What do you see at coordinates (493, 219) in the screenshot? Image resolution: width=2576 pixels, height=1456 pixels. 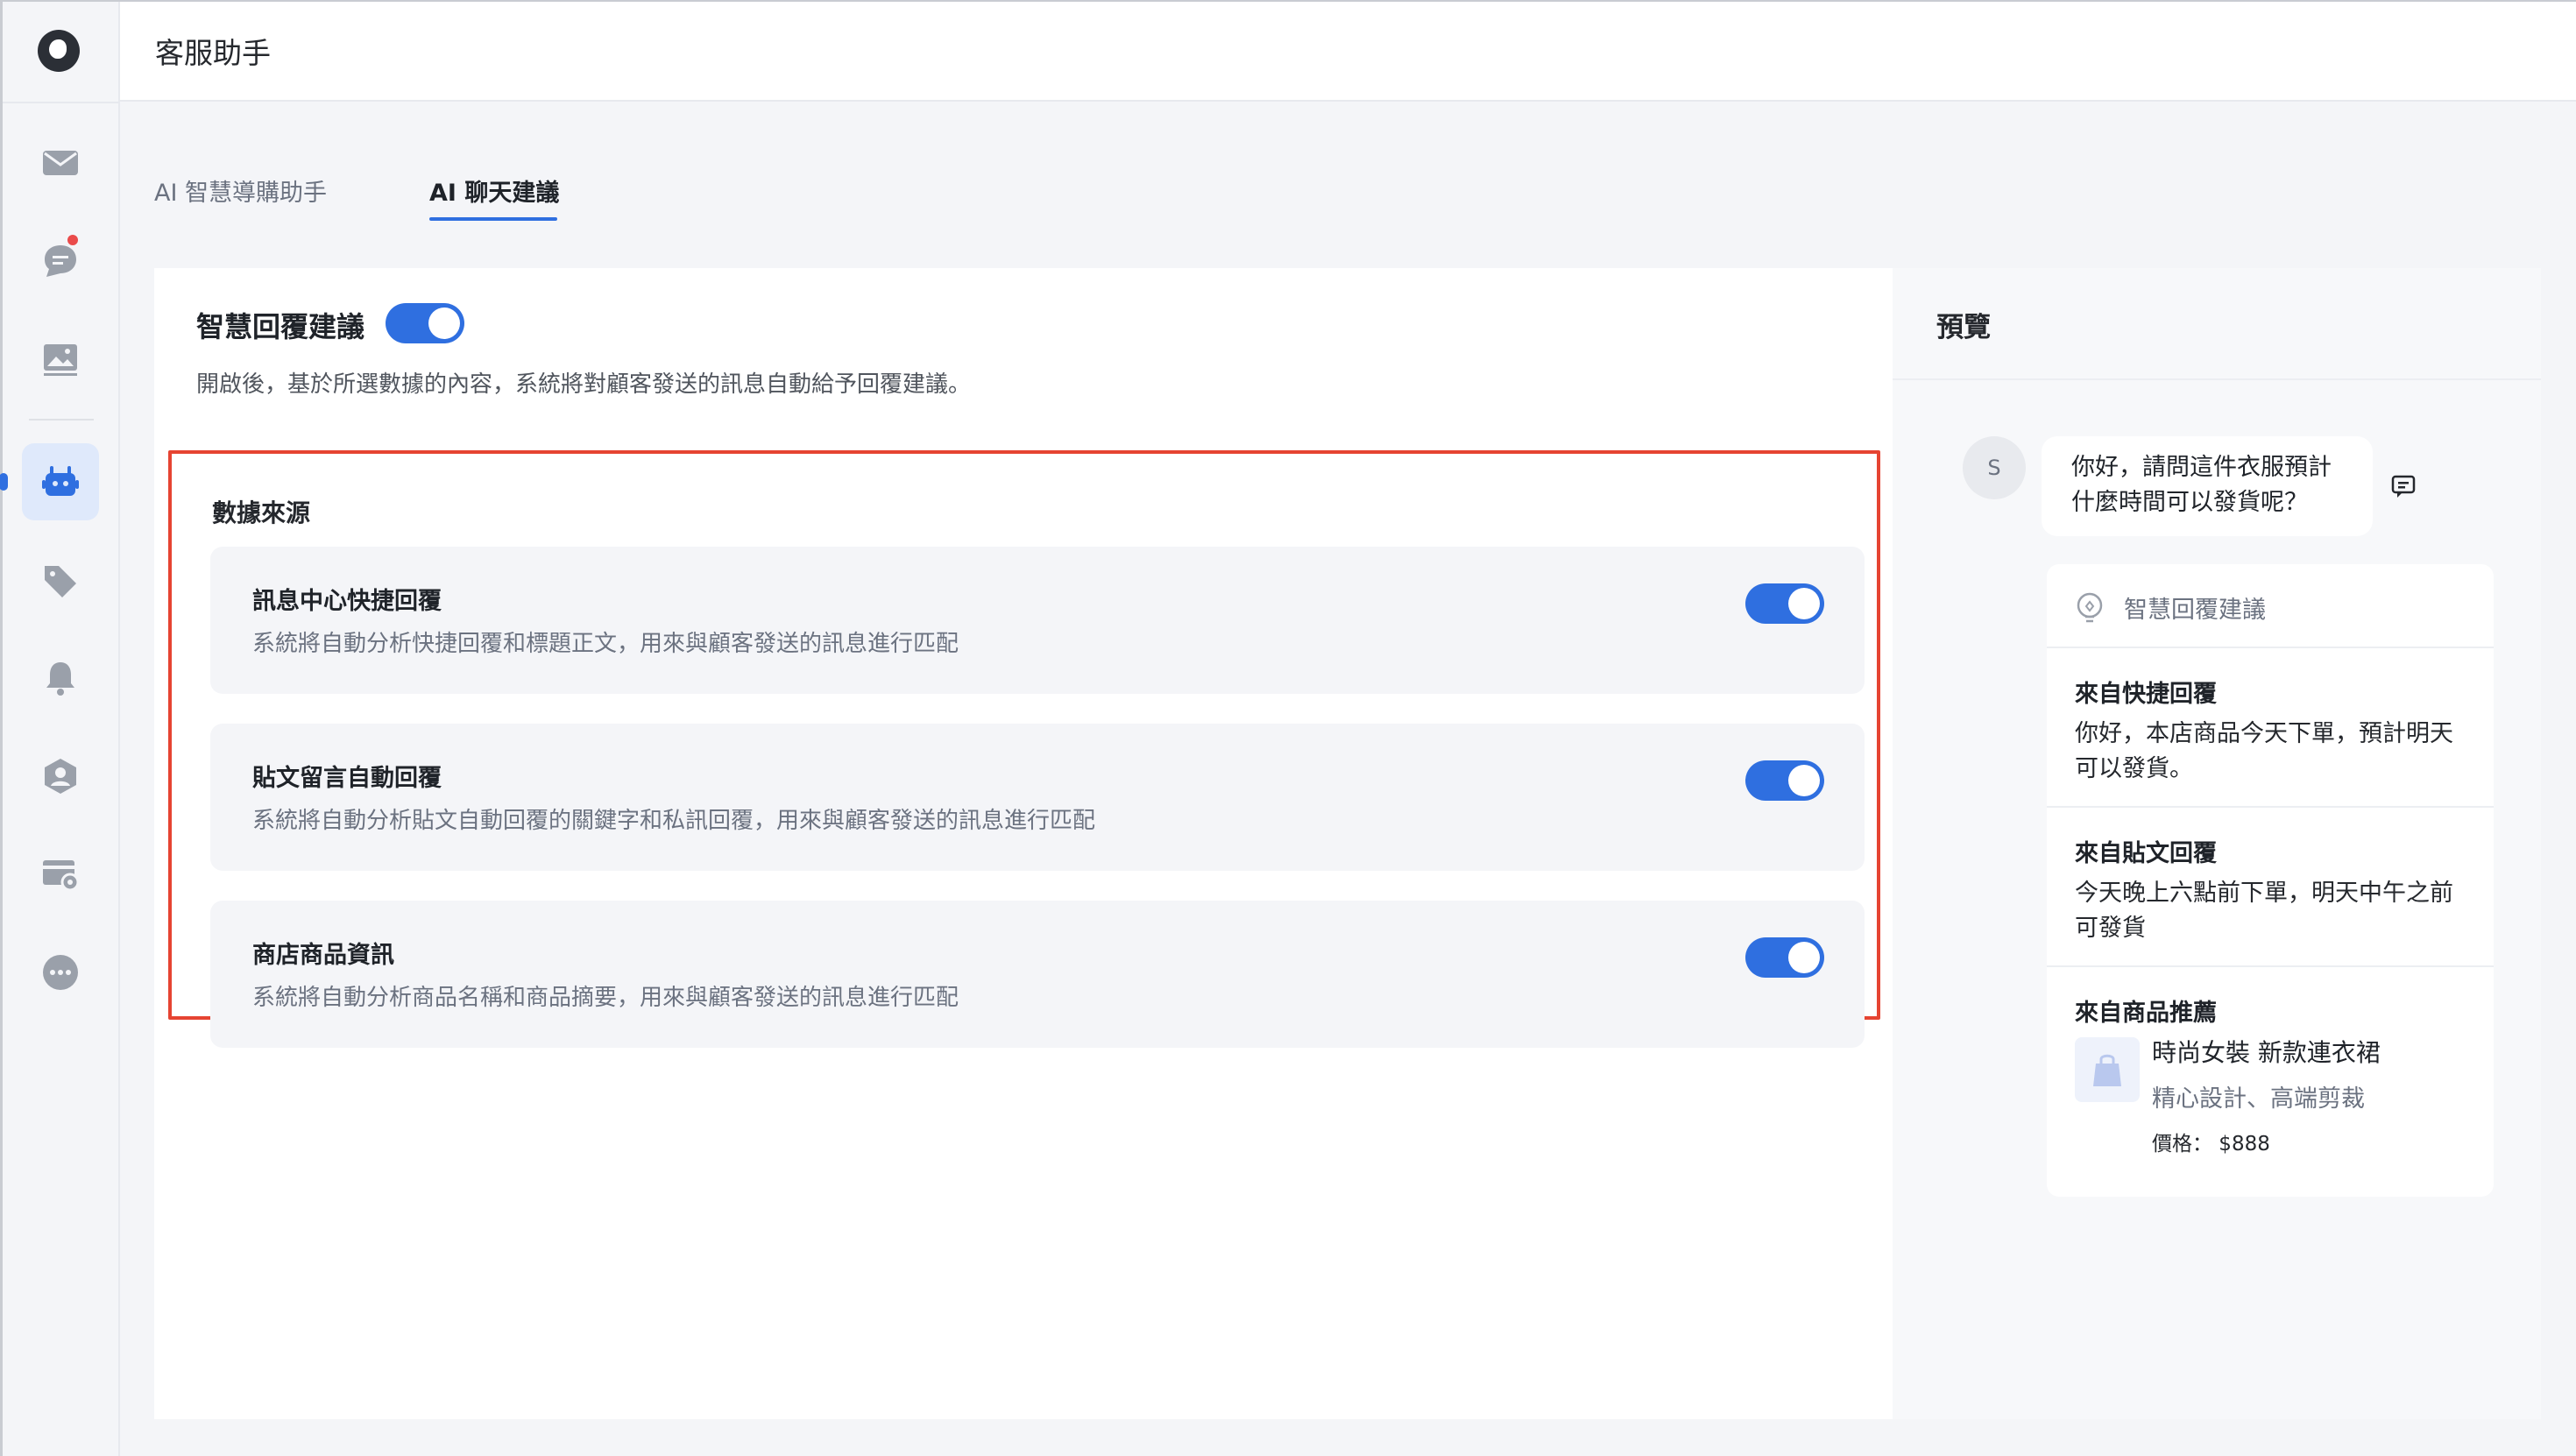 I see `active-tab-underline` at bounding box center [493, 219].